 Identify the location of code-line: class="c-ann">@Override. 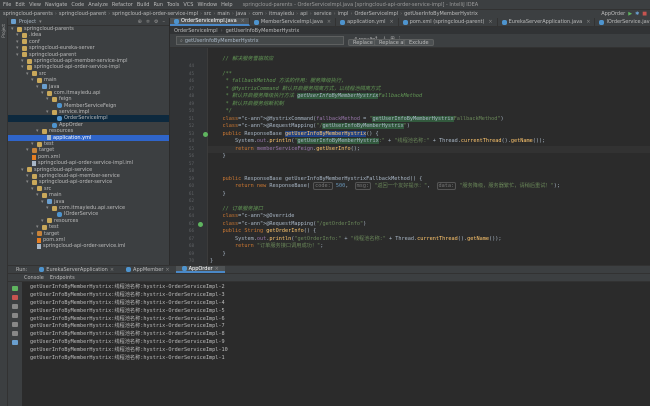
(252, 216).